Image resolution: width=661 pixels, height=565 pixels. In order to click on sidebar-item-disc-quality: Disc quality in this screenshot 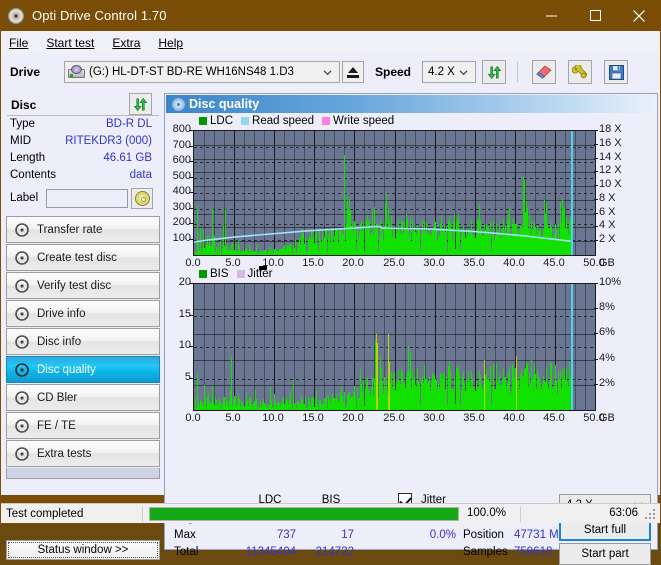, I will do `click(83, 369)`.